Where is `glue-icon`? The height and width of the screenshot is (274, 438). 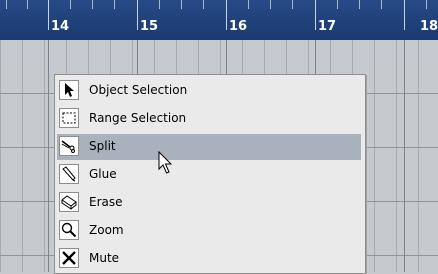 glue-icon is located at coordinates (69, 174).